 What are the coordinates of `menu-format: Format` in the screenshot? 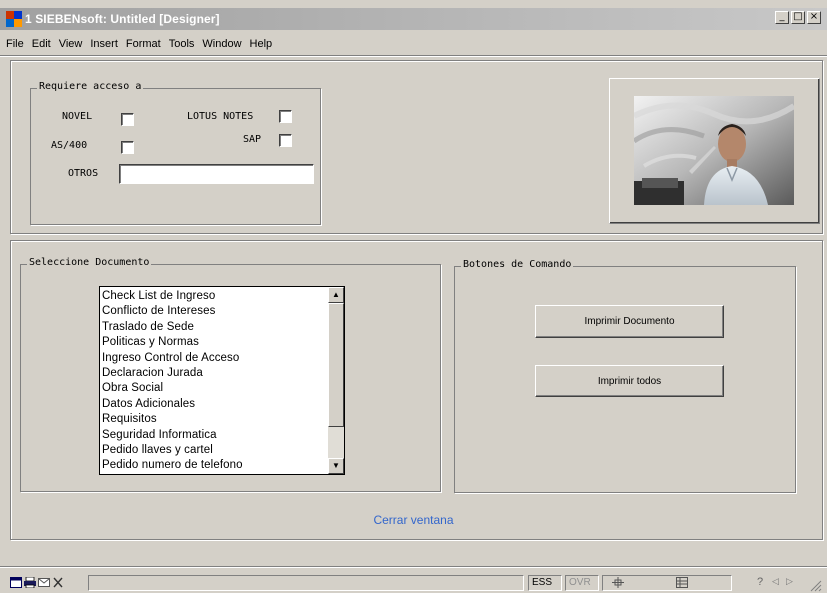 It's located at (143, 44).